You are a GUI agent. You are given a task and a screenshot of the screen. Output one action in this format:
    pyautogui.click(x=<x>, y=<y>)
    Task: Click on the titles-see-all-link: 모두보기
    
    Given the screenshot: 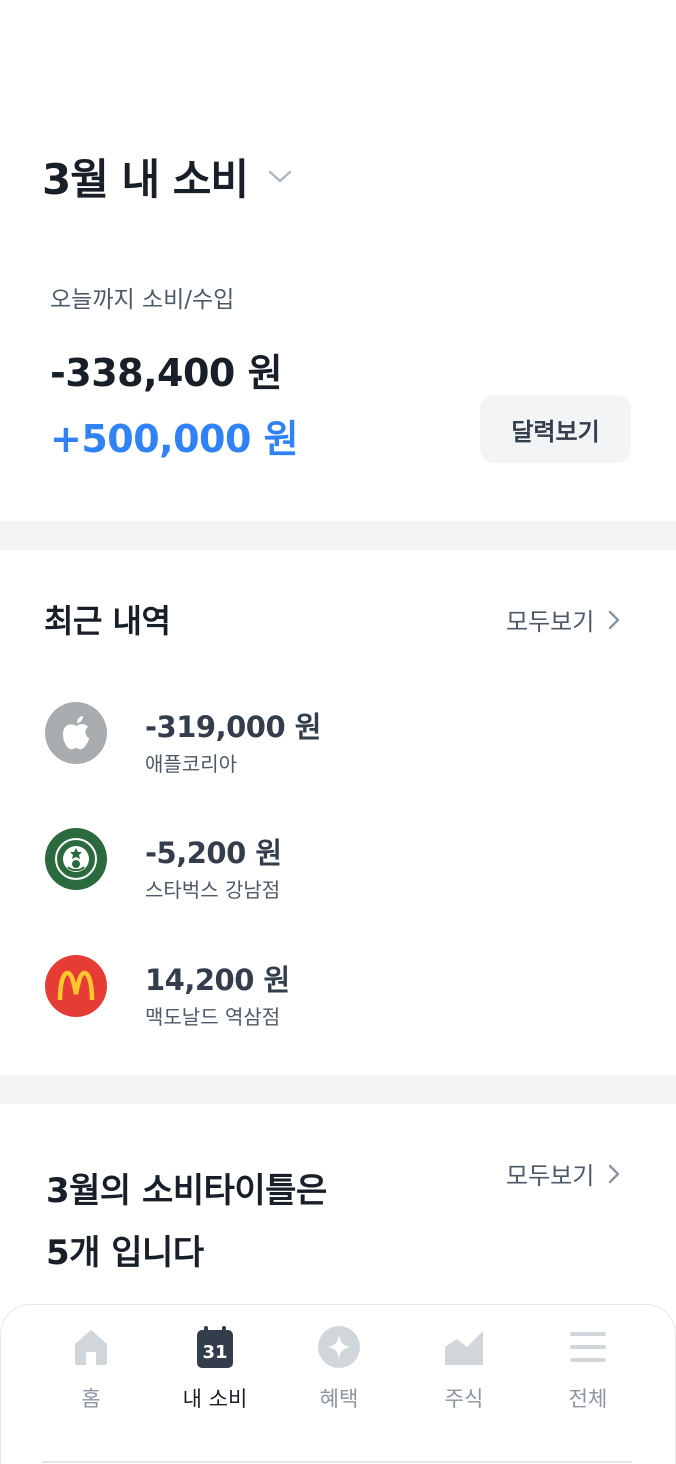 What is the action you would take?
    pyautogui.click(x=563, y=1173)
    